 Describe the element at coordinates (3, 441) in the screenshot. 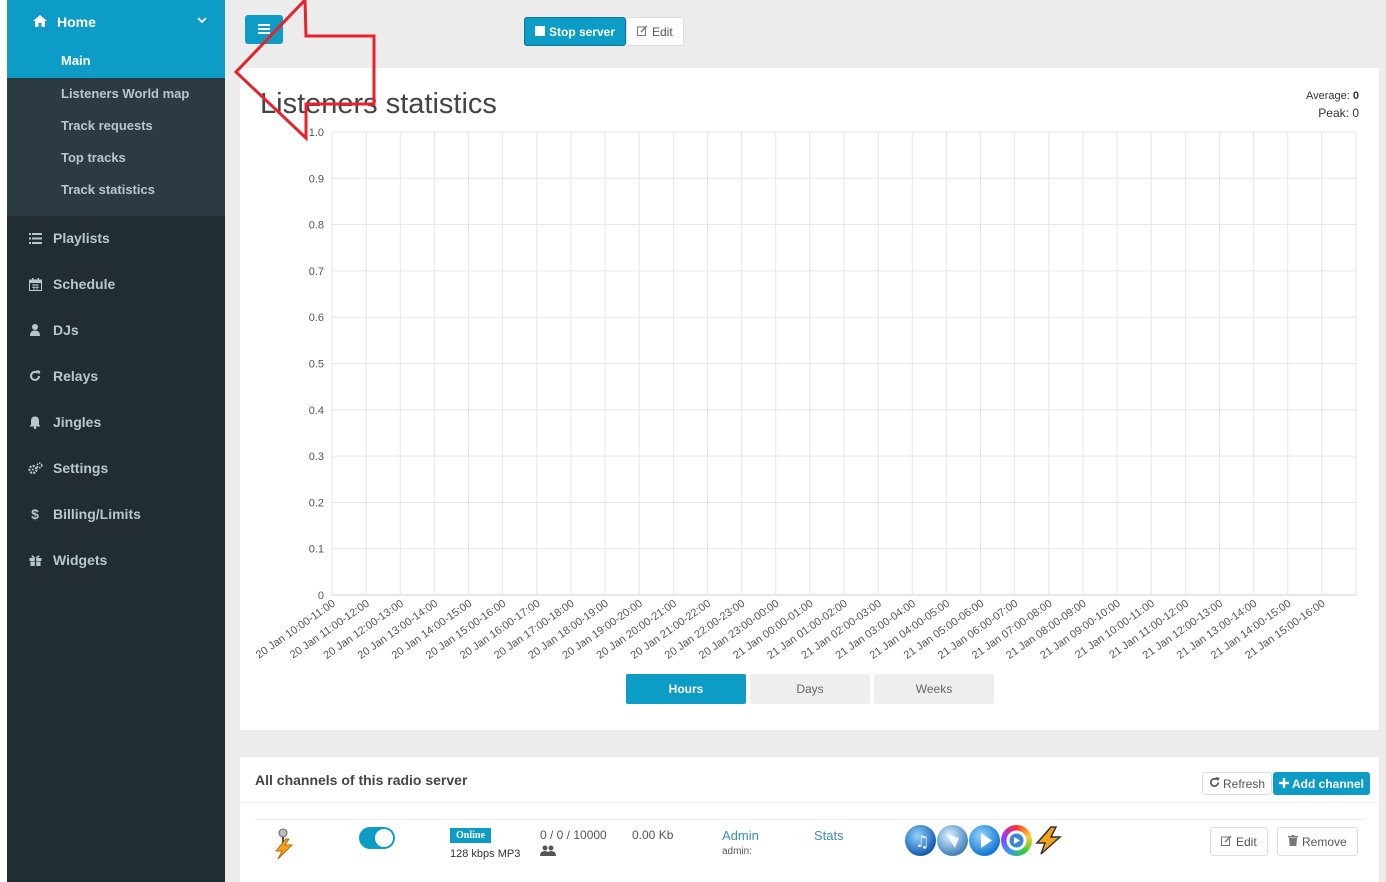

I see `background-window-edge` at that location.